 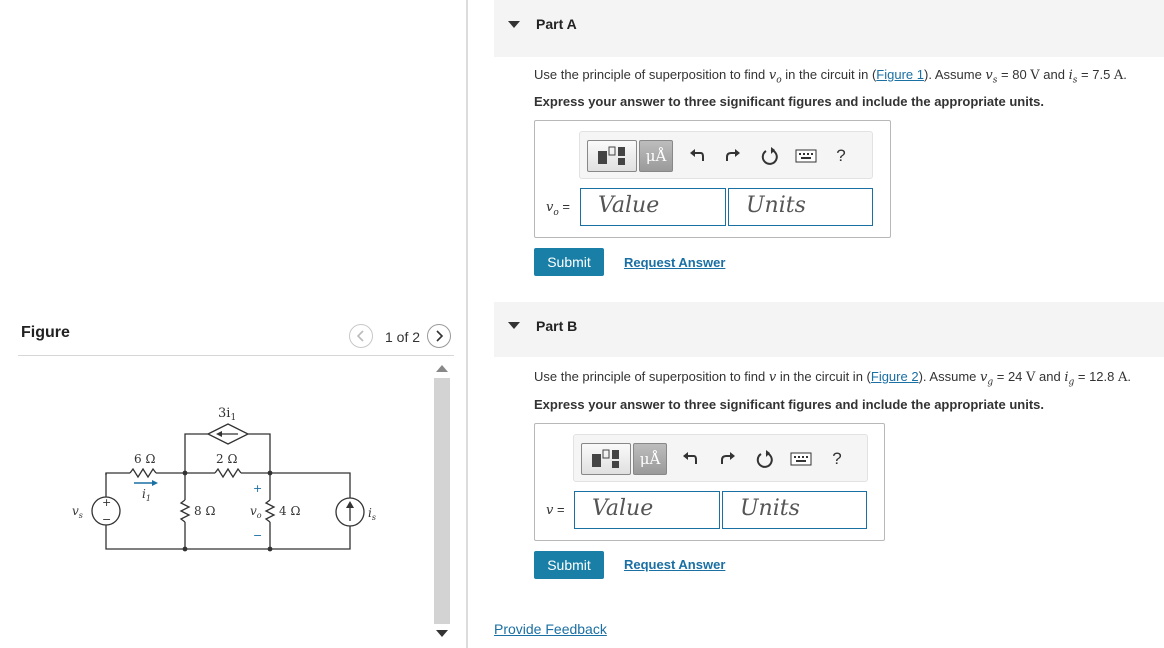 I want to click on part-a-answer-box: μÅ ? vo = Value Units, so click(x=712, y=179).